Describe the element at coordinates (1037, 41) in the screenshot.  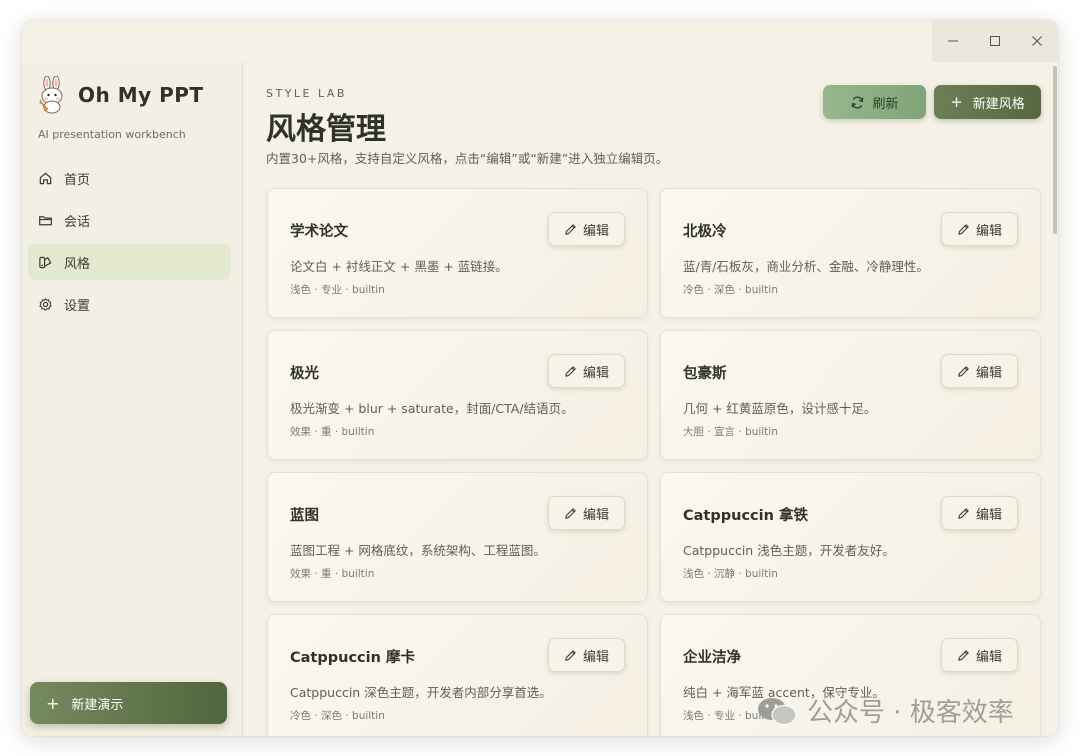
I see `close-icon` at that location.